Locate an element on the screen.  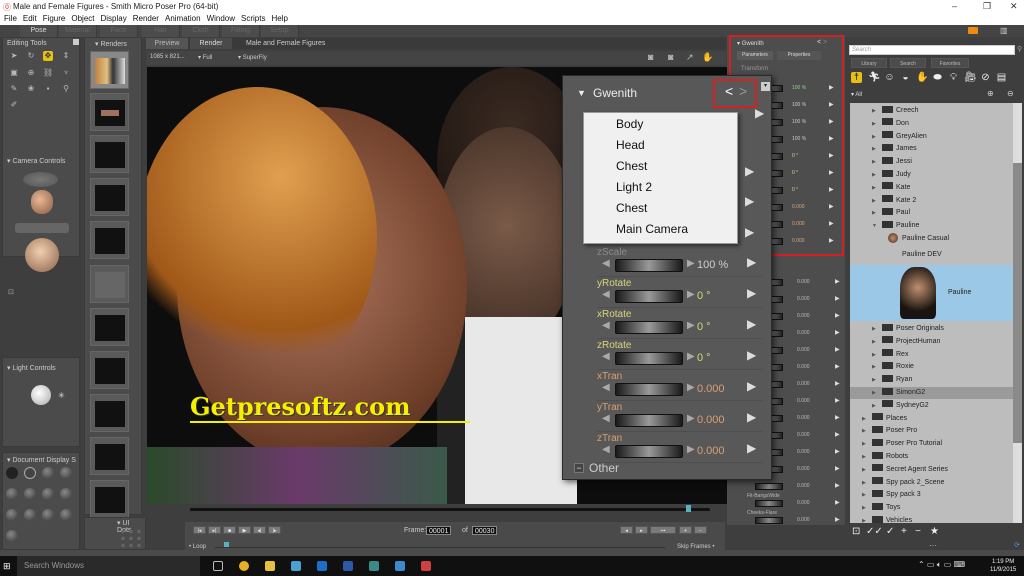
taskbar-outlook-icon is located at coordinates (322, 566).